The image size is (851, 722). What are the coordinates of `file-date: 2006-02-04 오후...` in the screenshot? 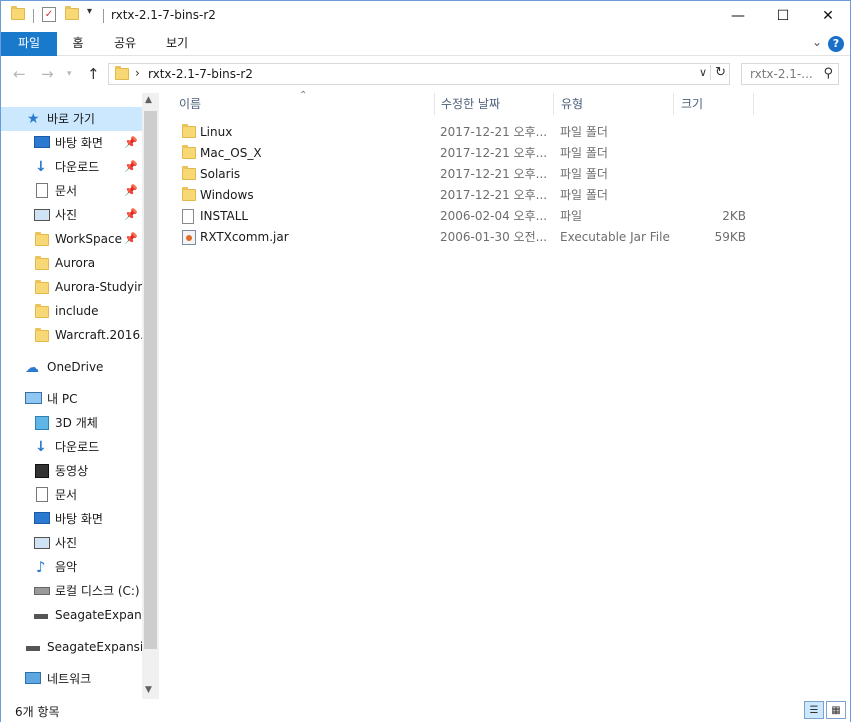 It's located at (494, 216).